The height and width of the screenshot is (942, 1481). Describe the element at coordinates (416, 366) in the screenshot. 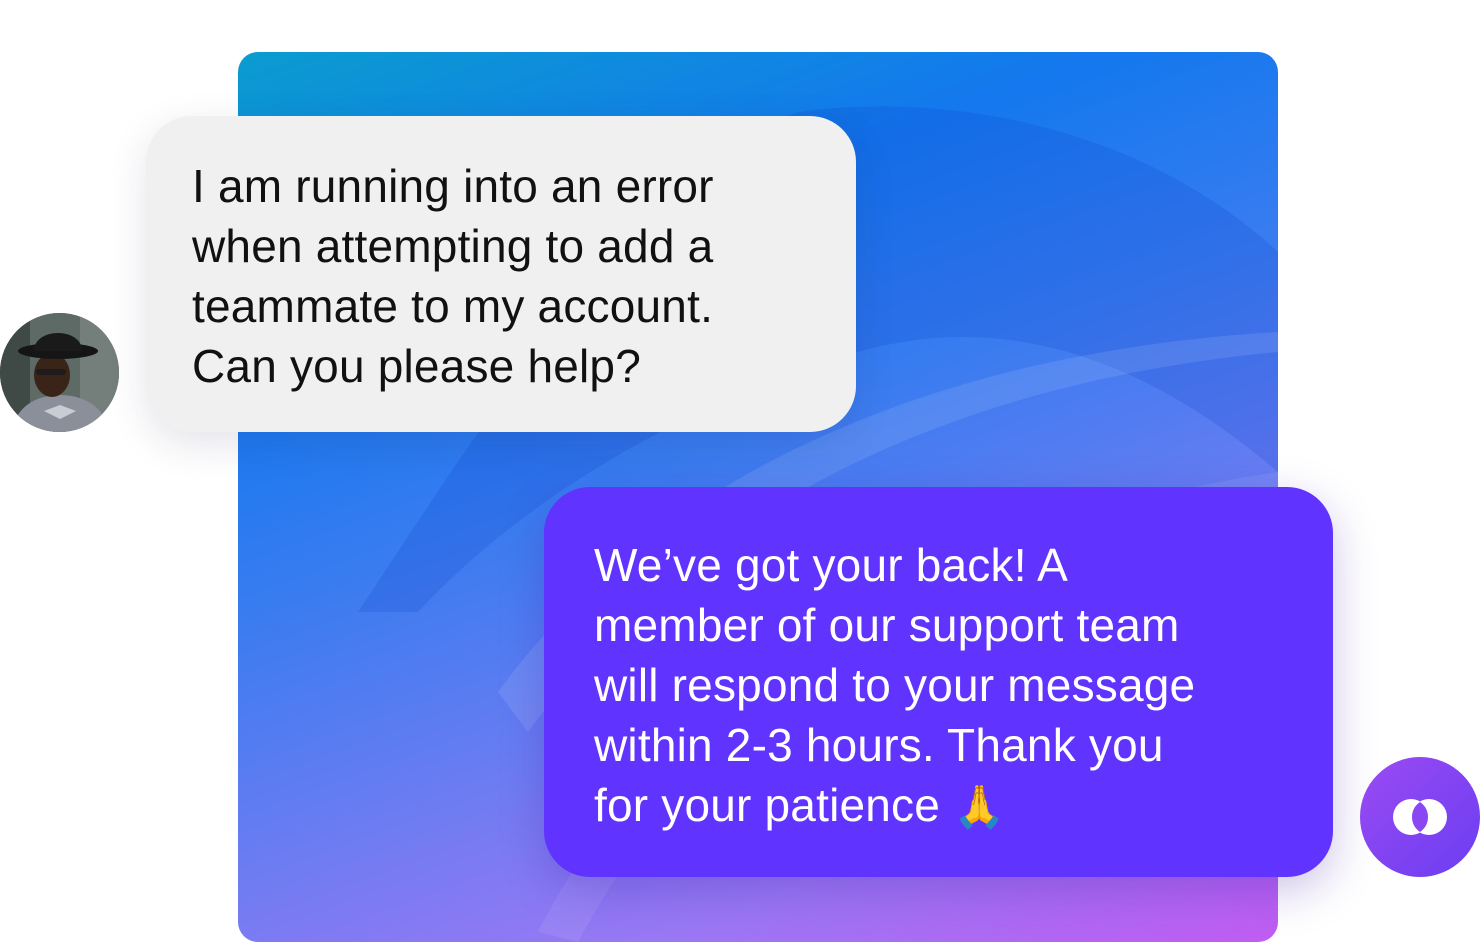

I see `customer-message-line: Can you please help?` at that location.